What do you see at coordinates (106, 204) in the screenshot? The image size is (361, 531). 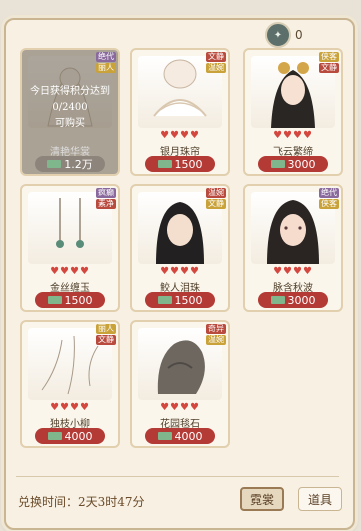 I see `tag: 素净` at bounding box center [106, 204].